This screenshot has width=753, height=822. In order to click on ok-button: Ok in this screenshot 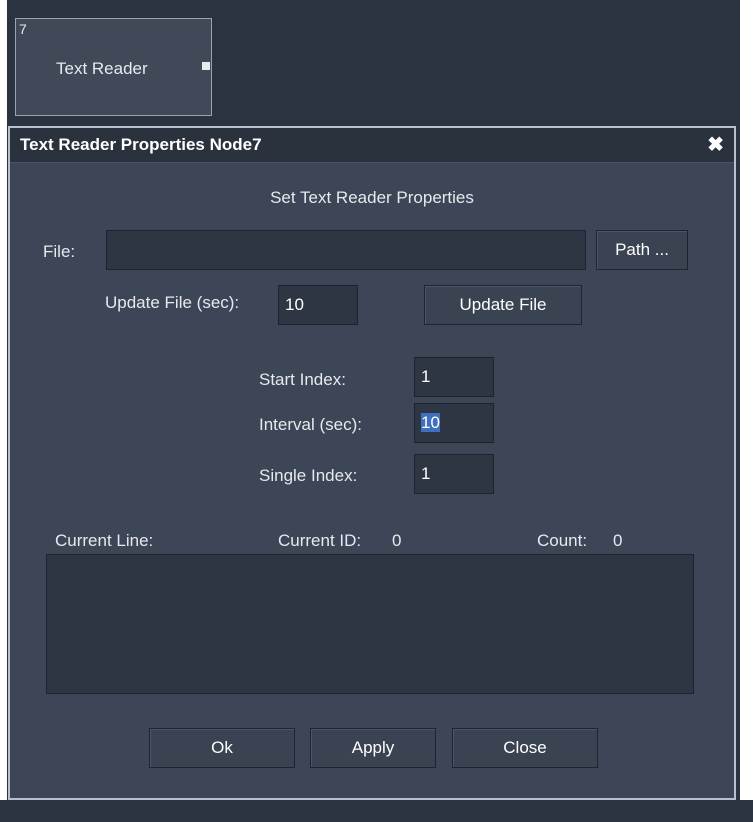, I will do `click(222, 748)`.